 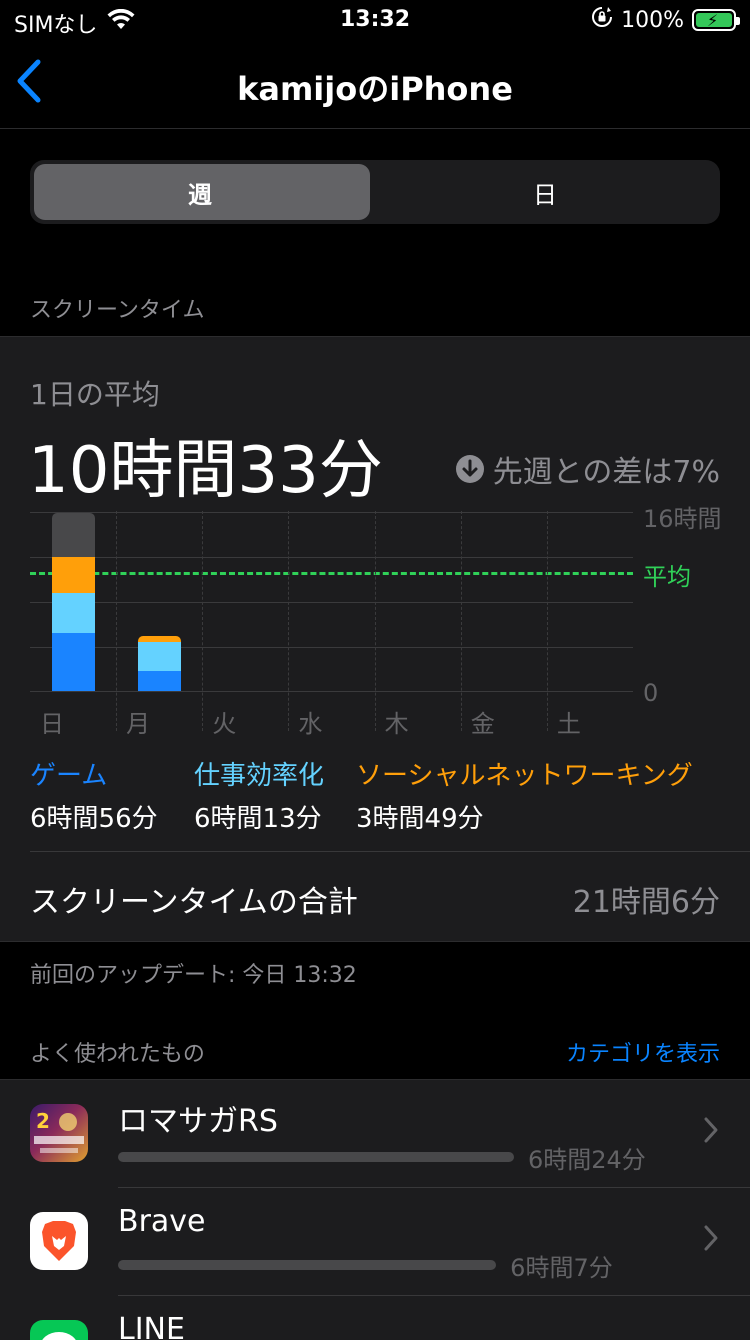 What do you see at coordinates (194, 902) in the screenshot?
I see `total-label: スクリーンタイムの合計` at bounding box center [194, 902].